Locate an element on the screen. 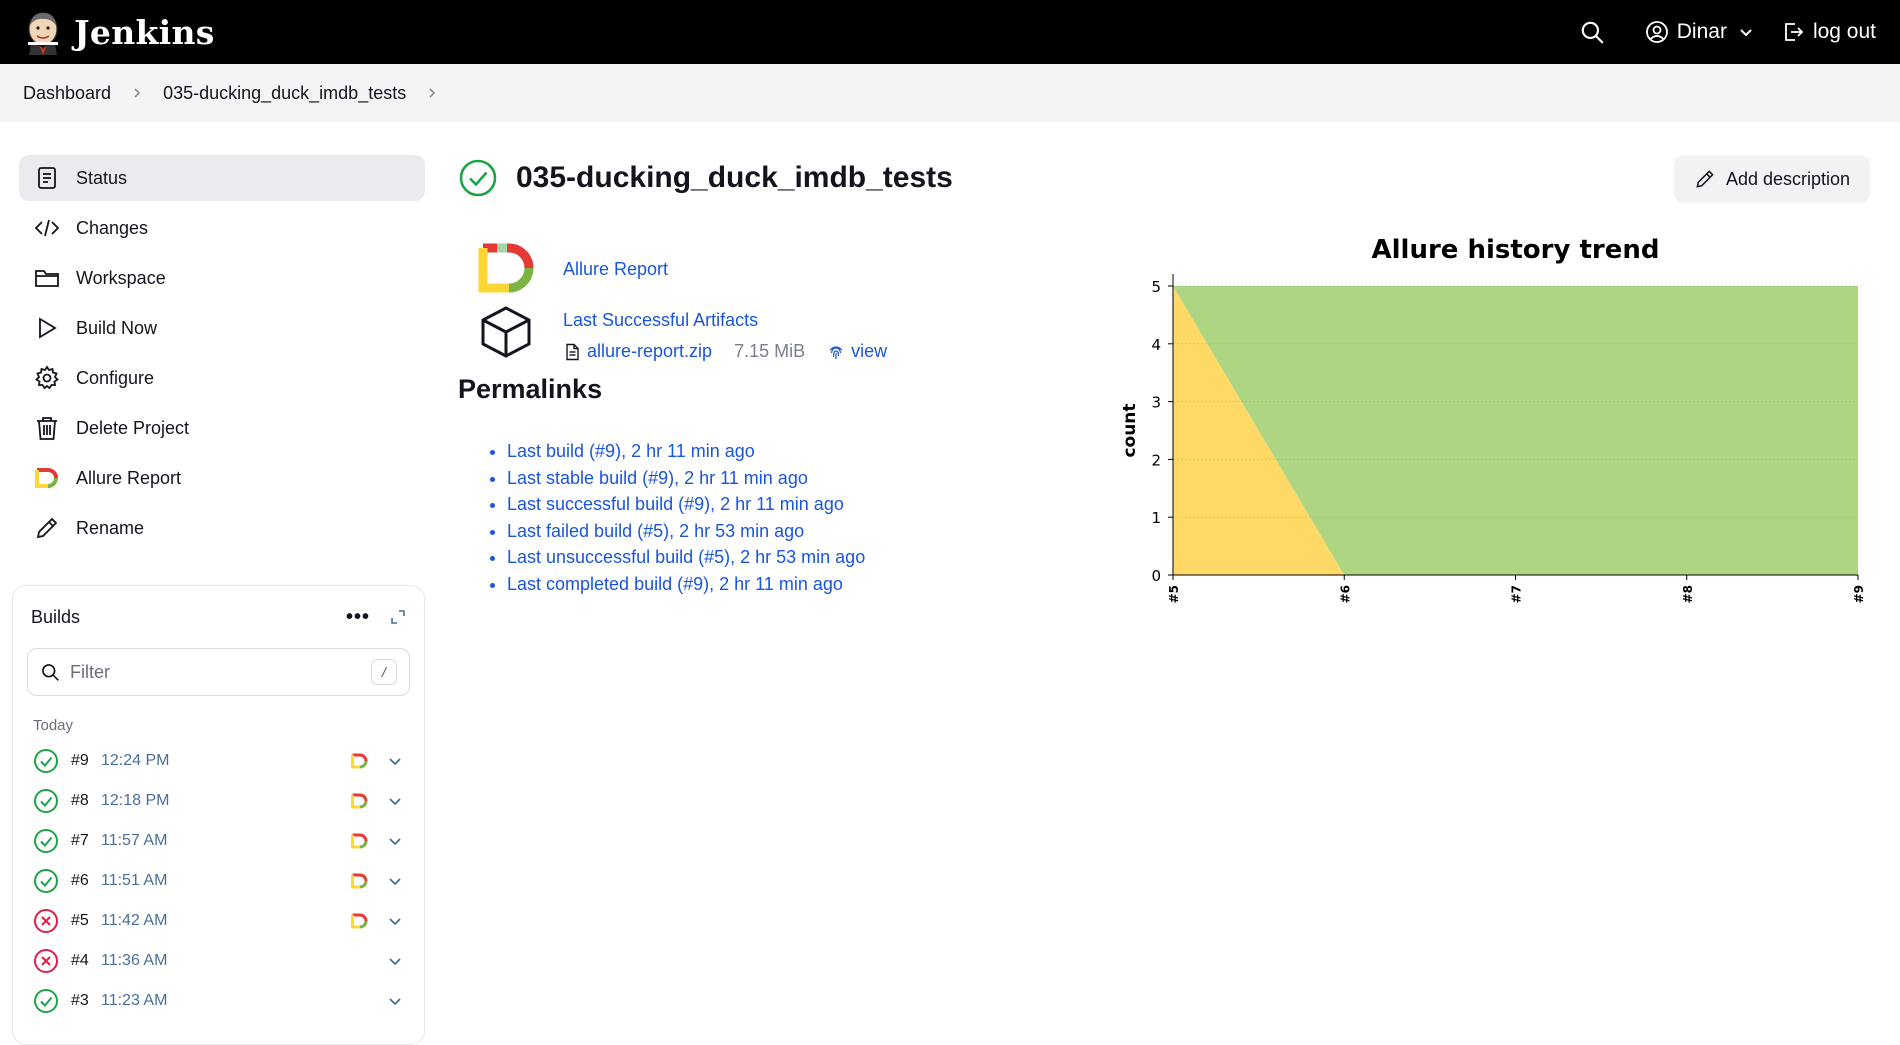 Image resolution: width=1900 pixels, height=1045 pixels. filter-shortcut: / is located at coordinates (384, 672).